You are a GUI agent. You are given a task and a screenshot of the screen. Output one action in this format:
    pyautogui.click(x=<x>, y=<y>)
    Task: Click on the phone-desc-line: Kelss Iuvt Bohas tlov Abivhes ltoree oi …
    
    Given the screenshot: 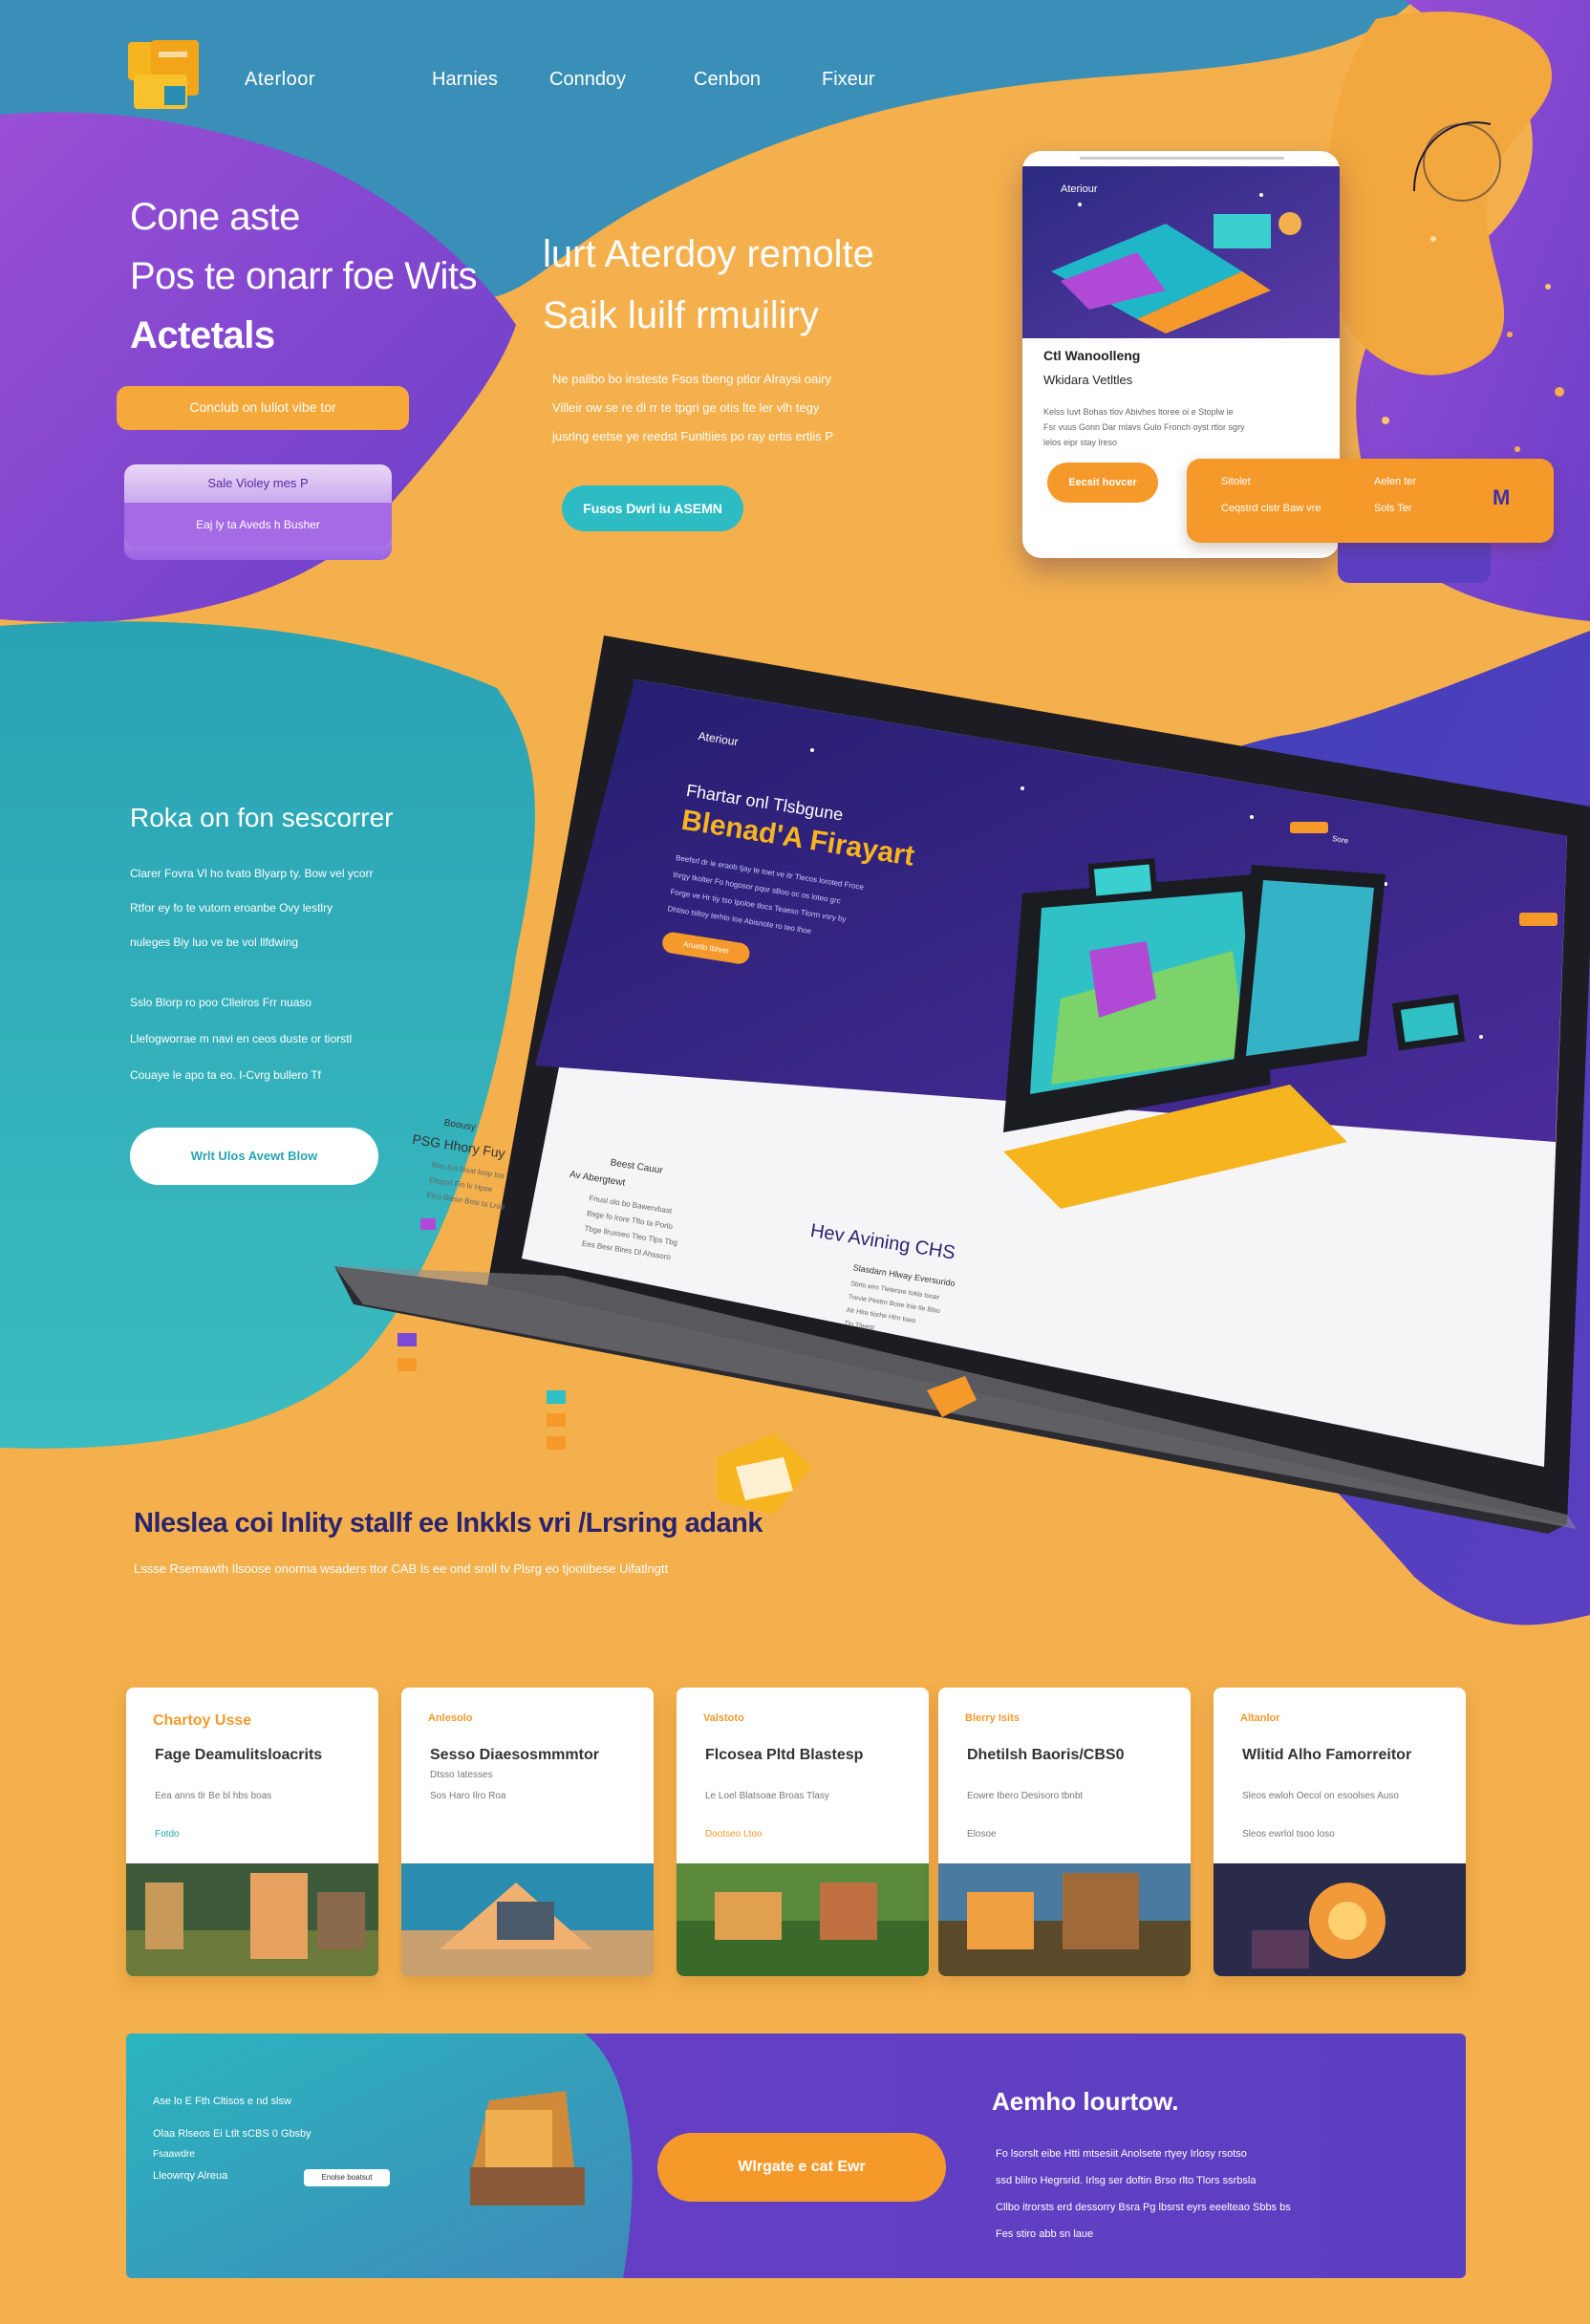 What is the action you would take?
    pyautogui.click(x=1138, y=412)
    